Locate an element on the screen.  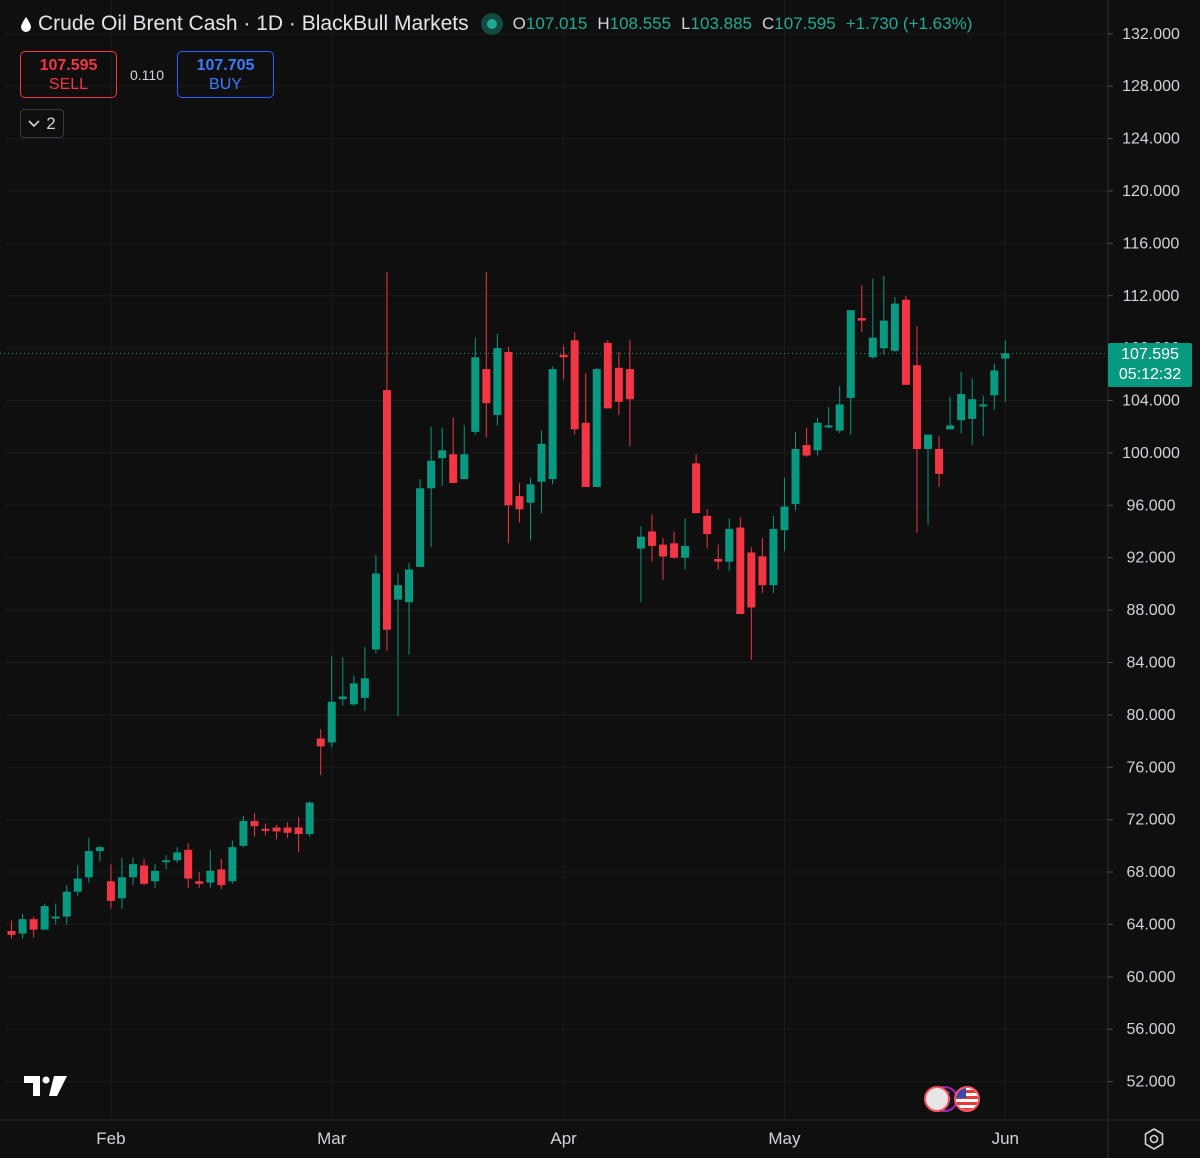
price-tick-label: 68.000 is located at coordinates (1151, 872).